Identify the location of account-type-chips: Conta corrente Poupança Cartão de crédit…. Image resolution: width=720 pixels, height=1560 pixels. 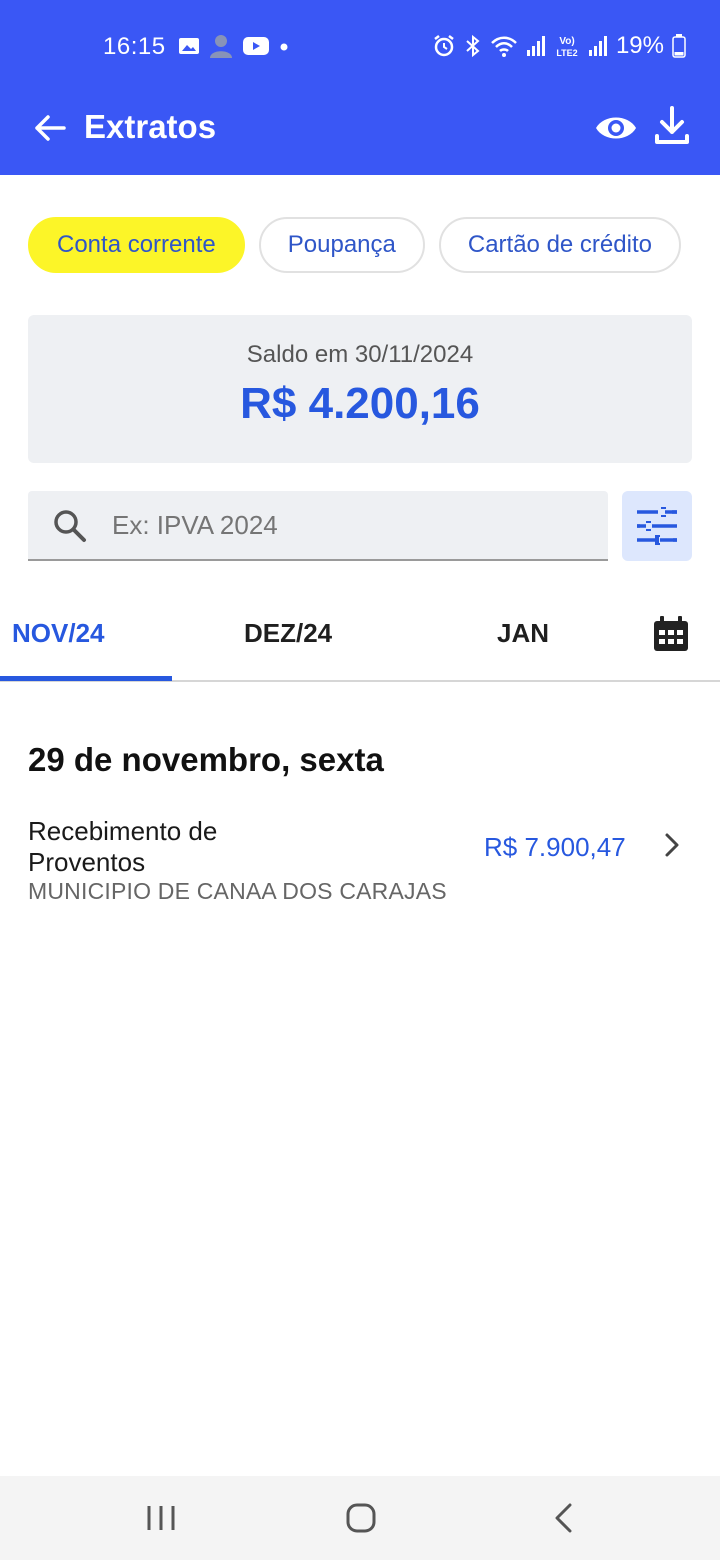
(354, 245).